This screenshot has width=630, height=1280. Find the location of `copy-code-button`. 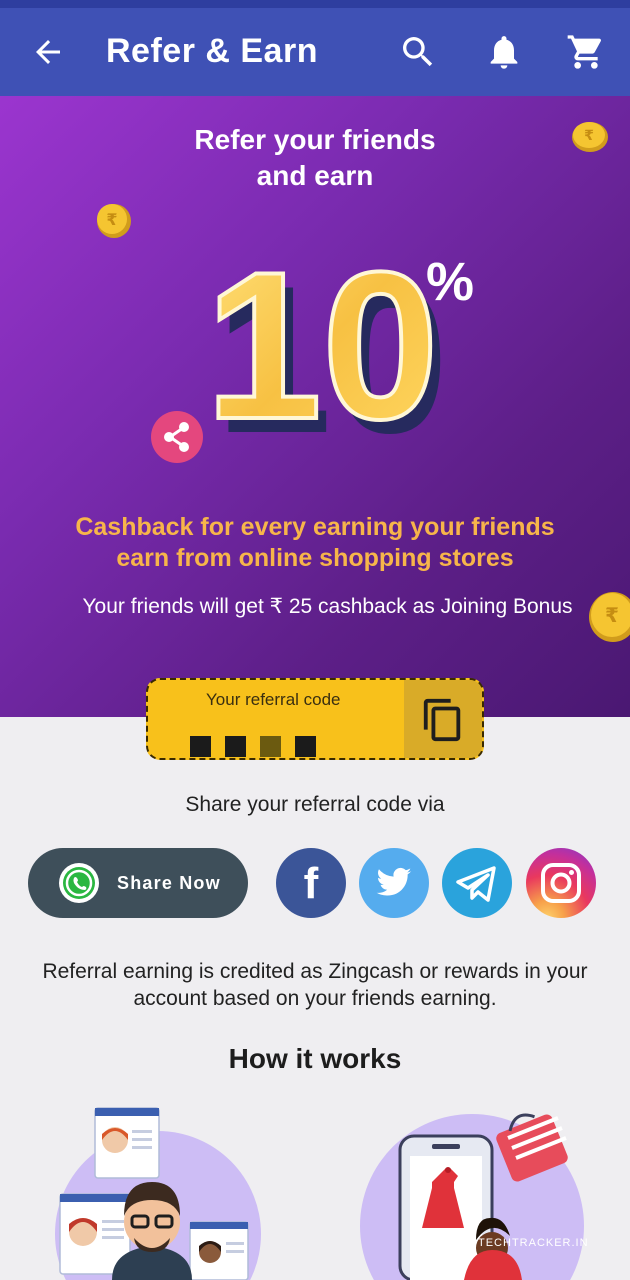

copy-code-button is located at coordinates (443, 719).